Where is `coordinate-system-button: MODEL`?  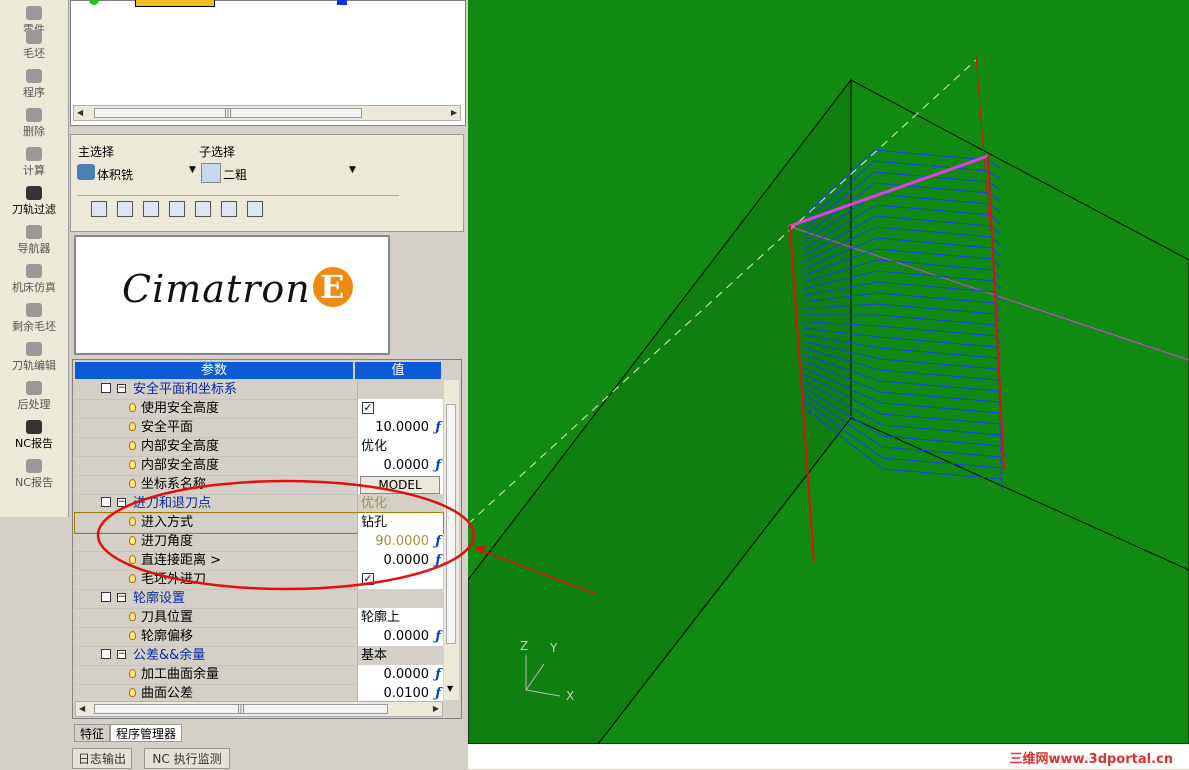 coordinate-system-button: MODEL is located at coordinates (400, 485).